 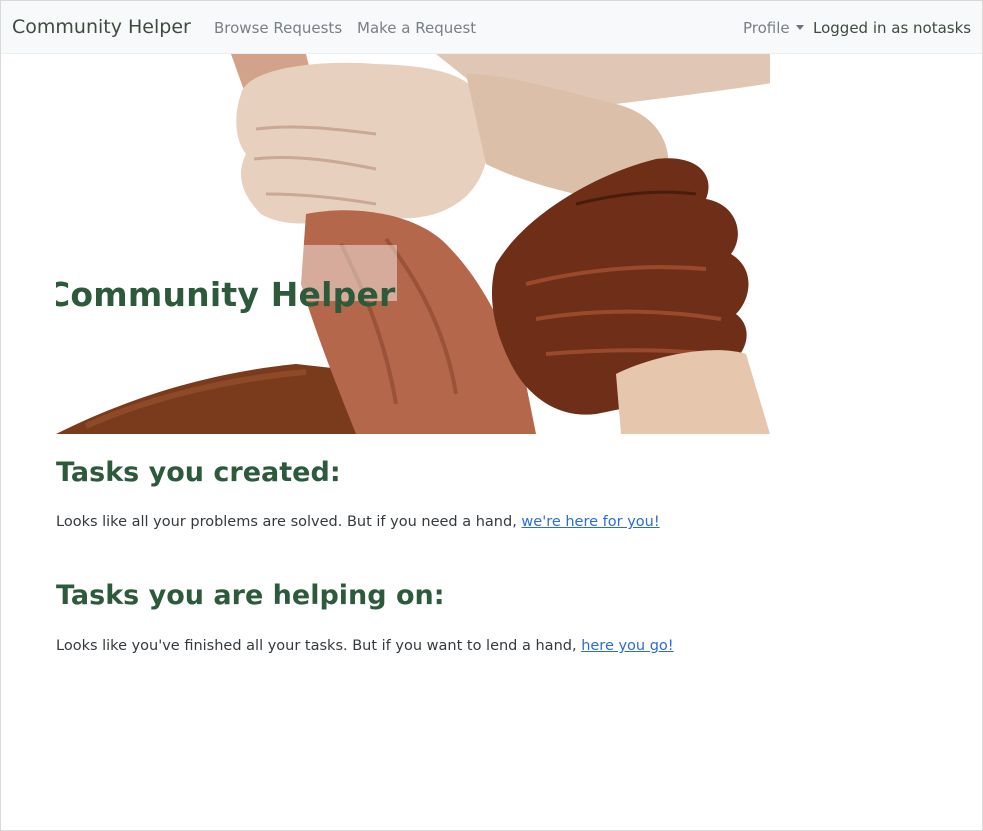 I want to click on profile-dropdown: Profile, so click(x=773, y=28).